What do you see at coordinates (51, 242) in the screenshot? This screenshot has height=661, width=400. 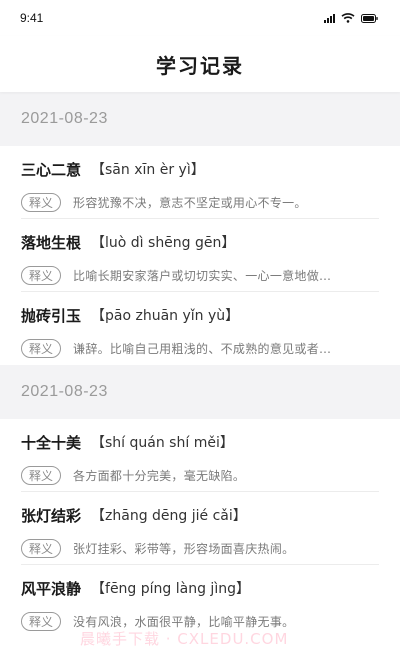 I see `idiom-word: 落地生根` at bounding box center [51, 242].